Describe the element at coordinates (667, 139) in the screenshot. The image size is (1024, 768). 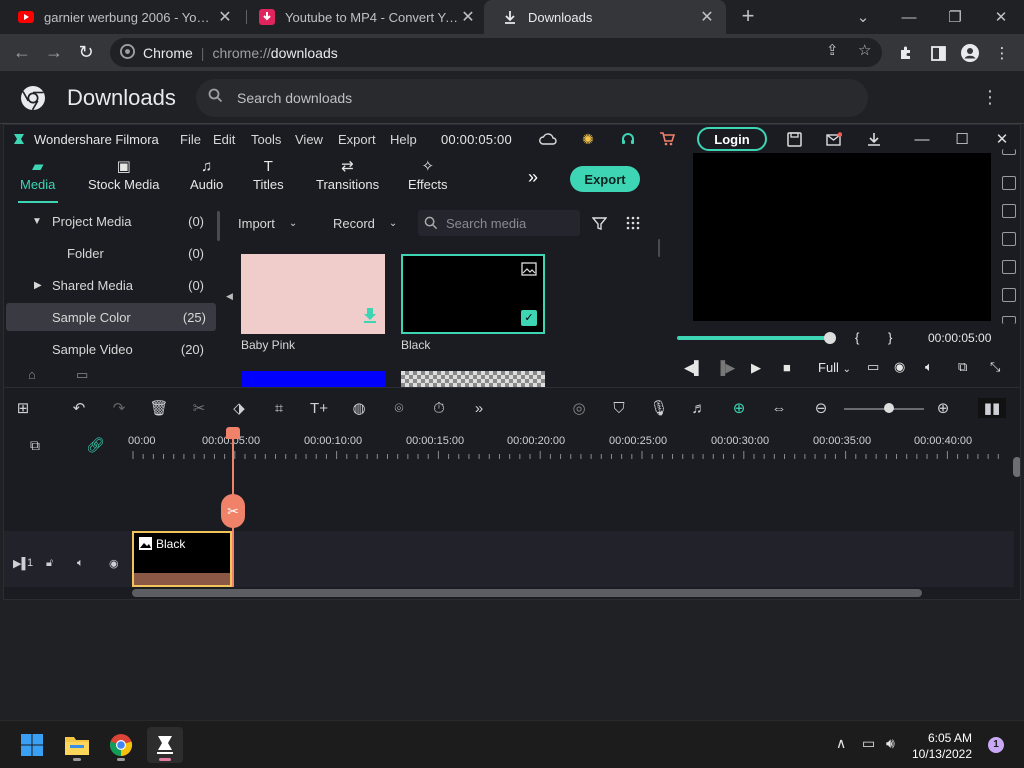
I see `cart-icon` at that location.